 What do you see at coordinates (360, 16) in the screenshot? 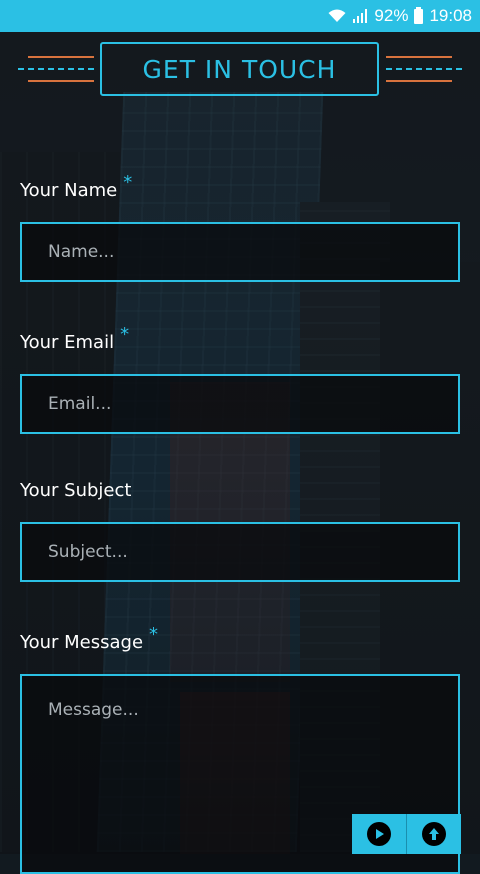
I see `signal-icon` at bounding box center [360, 16].